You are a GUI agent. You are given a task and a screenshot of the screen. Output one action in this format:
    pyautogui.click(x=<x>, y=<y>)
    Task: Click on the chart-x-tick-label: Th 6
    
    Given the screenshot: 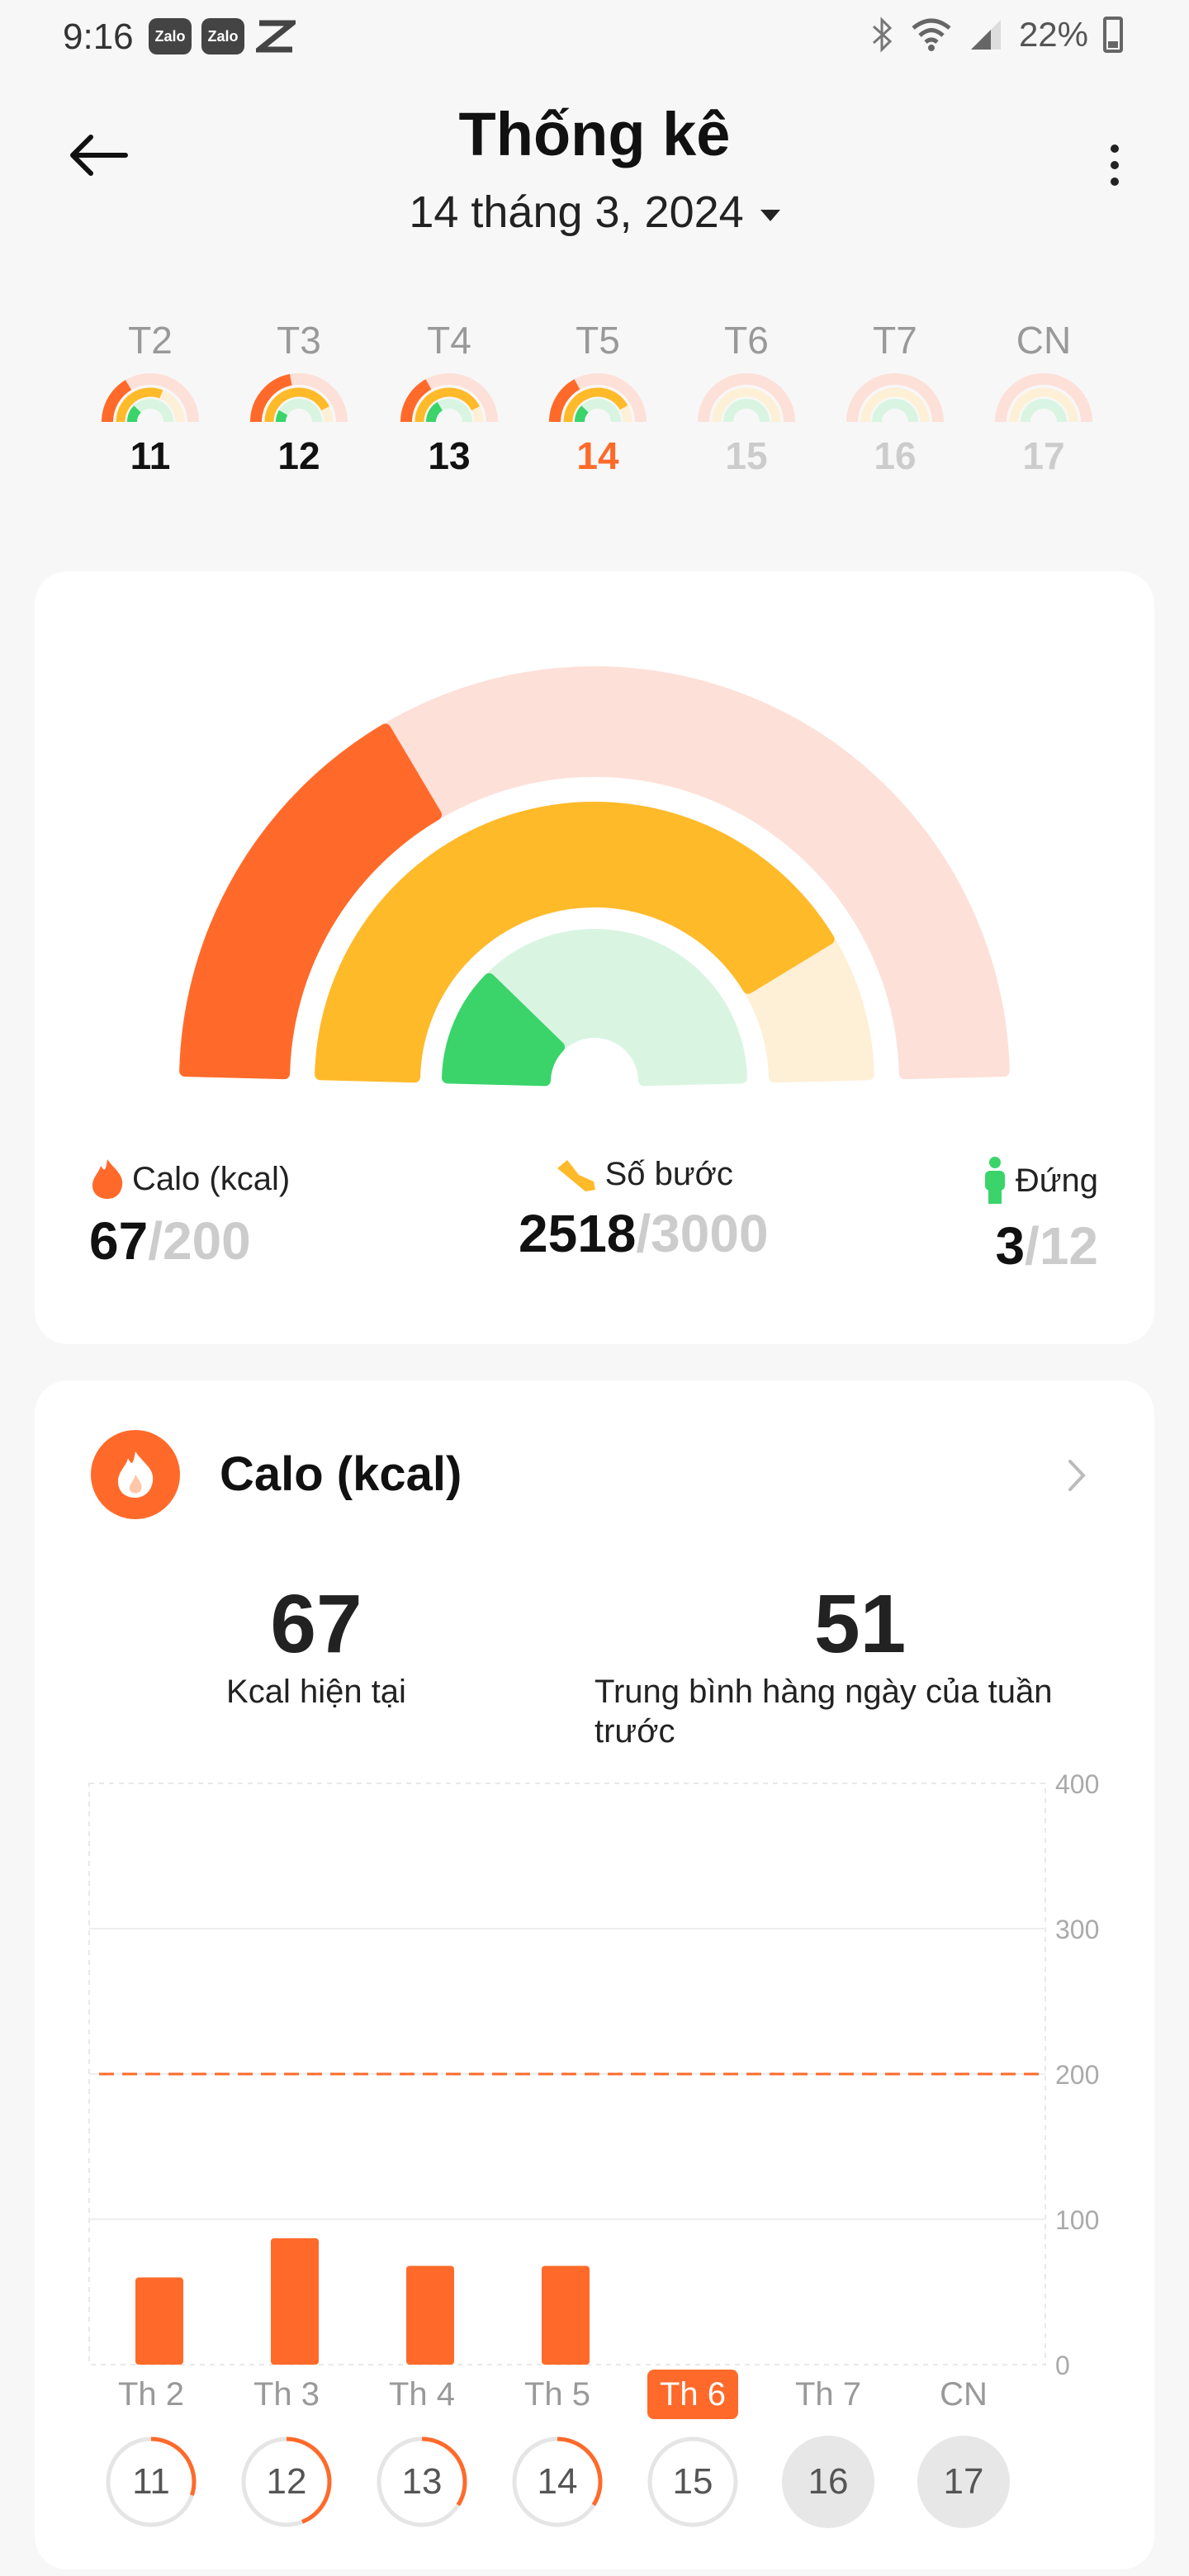 What is the action you would take?
    pyautogui.click(x=692, y=2394)
    